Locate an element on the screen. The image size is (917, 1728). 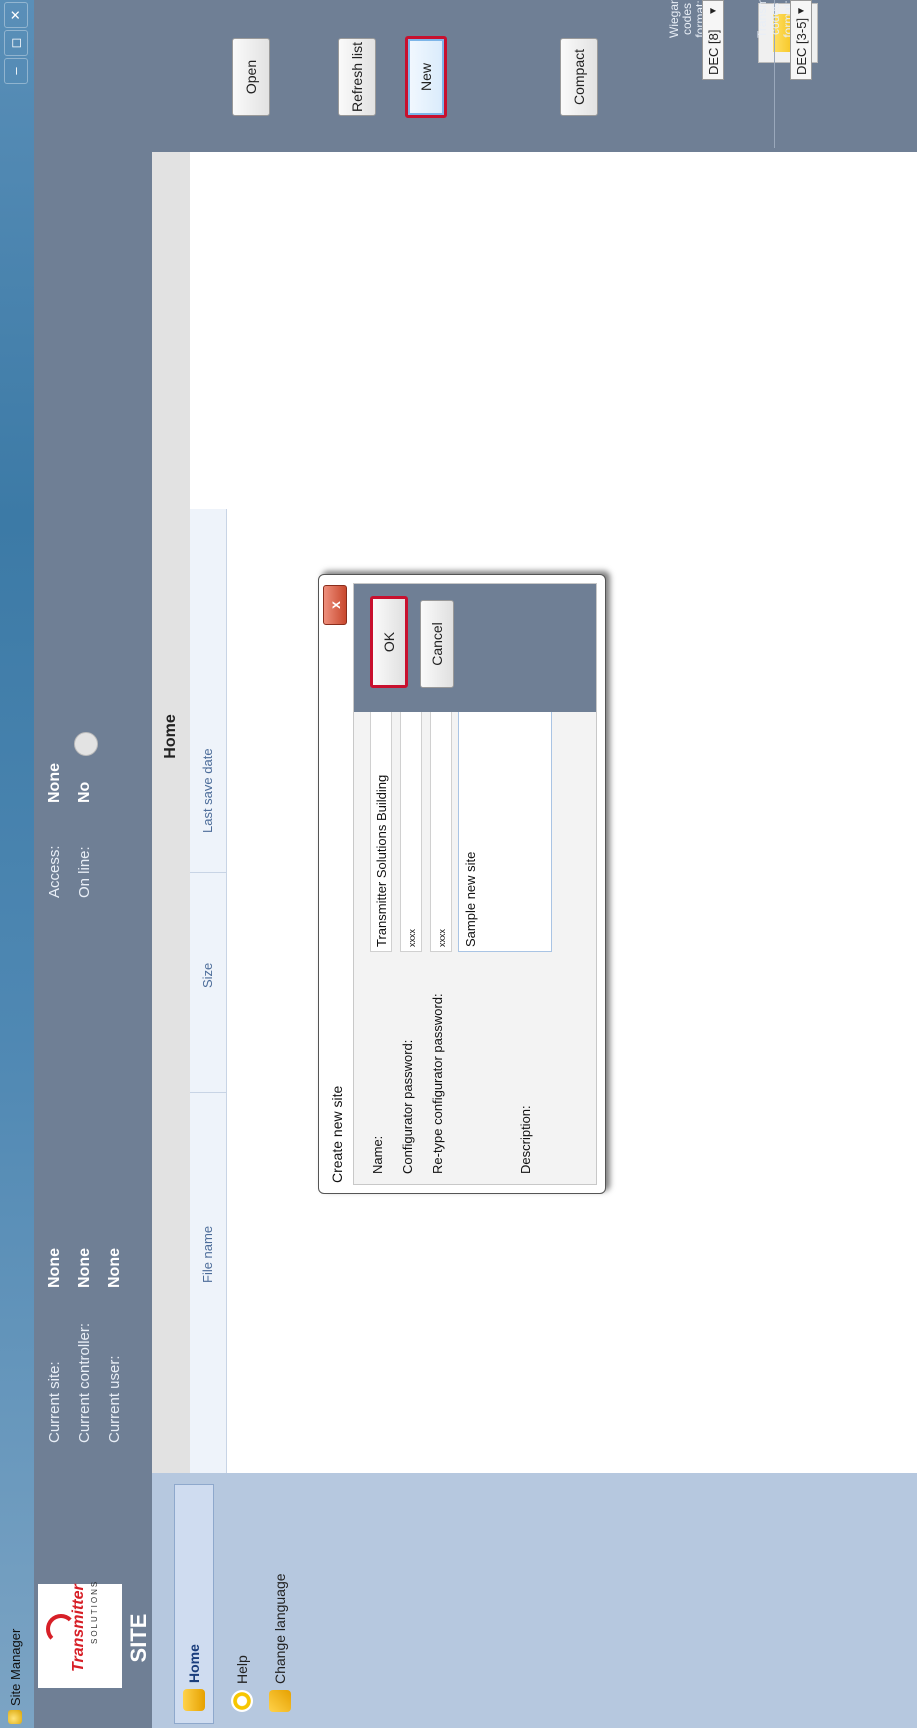
minimize-button: – is located at coordinates (16, 71).